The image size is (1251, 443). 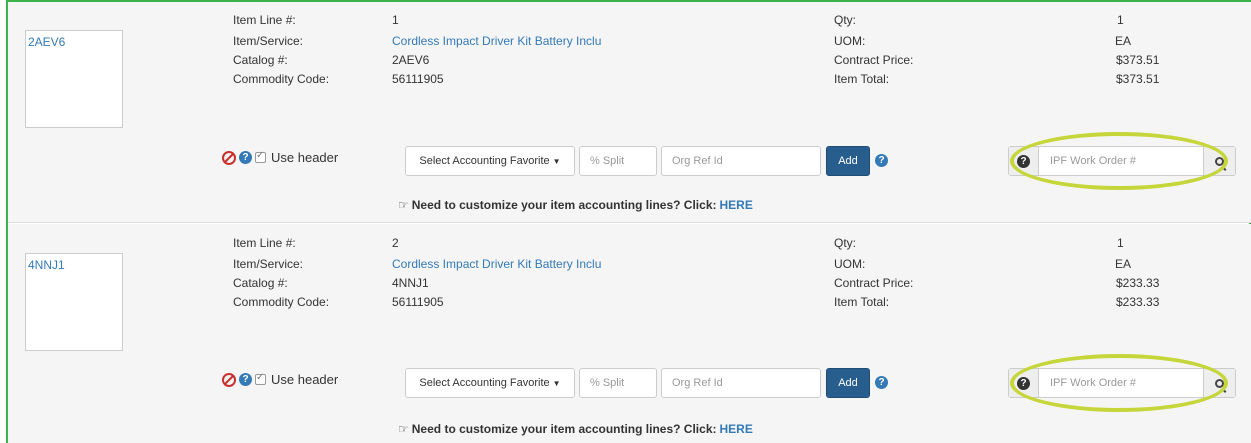 I want to click on thumbnail-catalog-link: 2AEV6, so click(x=46, y=42).